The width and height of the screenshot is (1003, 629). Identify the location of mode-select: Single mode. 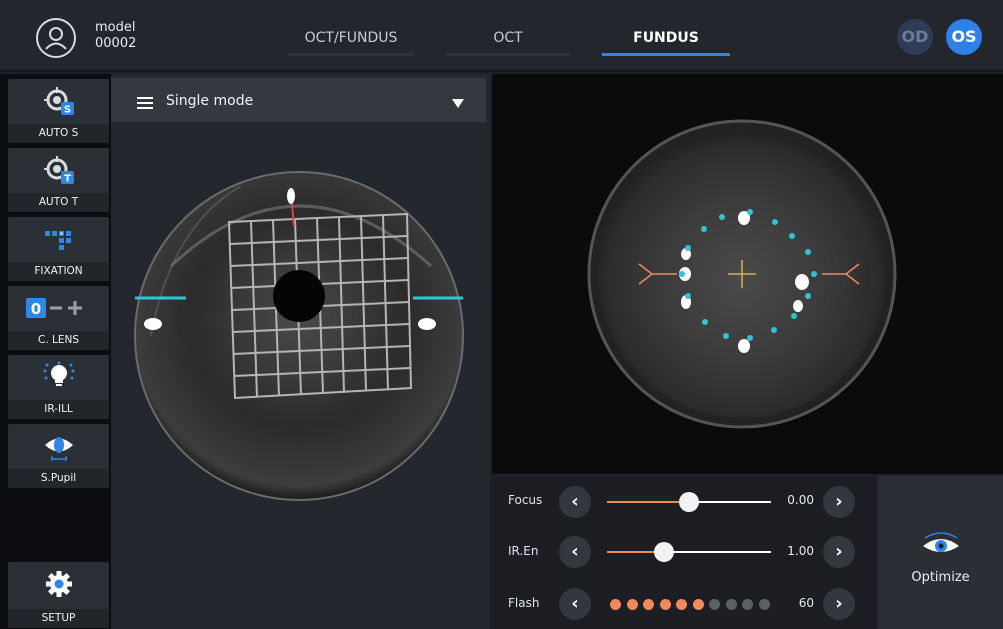
(298, 100).